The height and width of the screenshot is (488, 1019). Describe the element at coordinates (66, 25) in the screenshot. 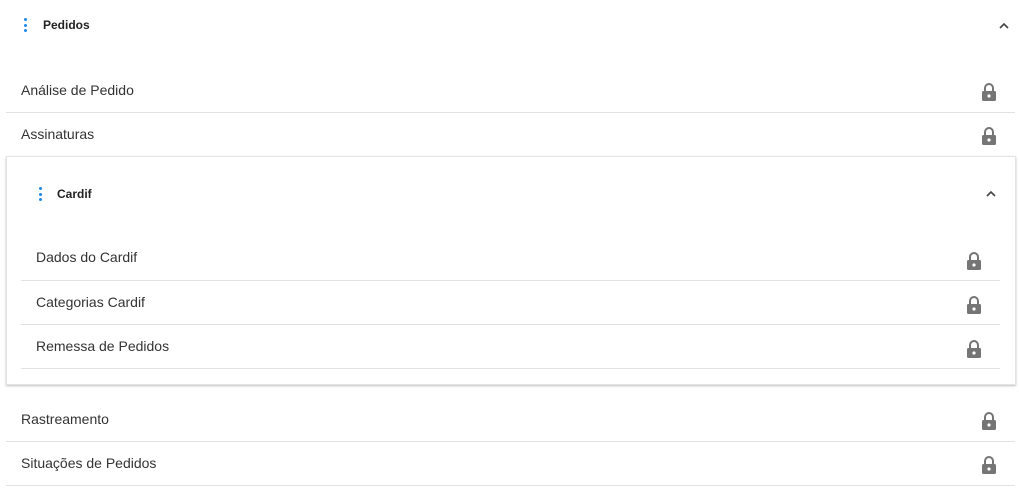

I see `pedidos-title: Pedidos` at that location.